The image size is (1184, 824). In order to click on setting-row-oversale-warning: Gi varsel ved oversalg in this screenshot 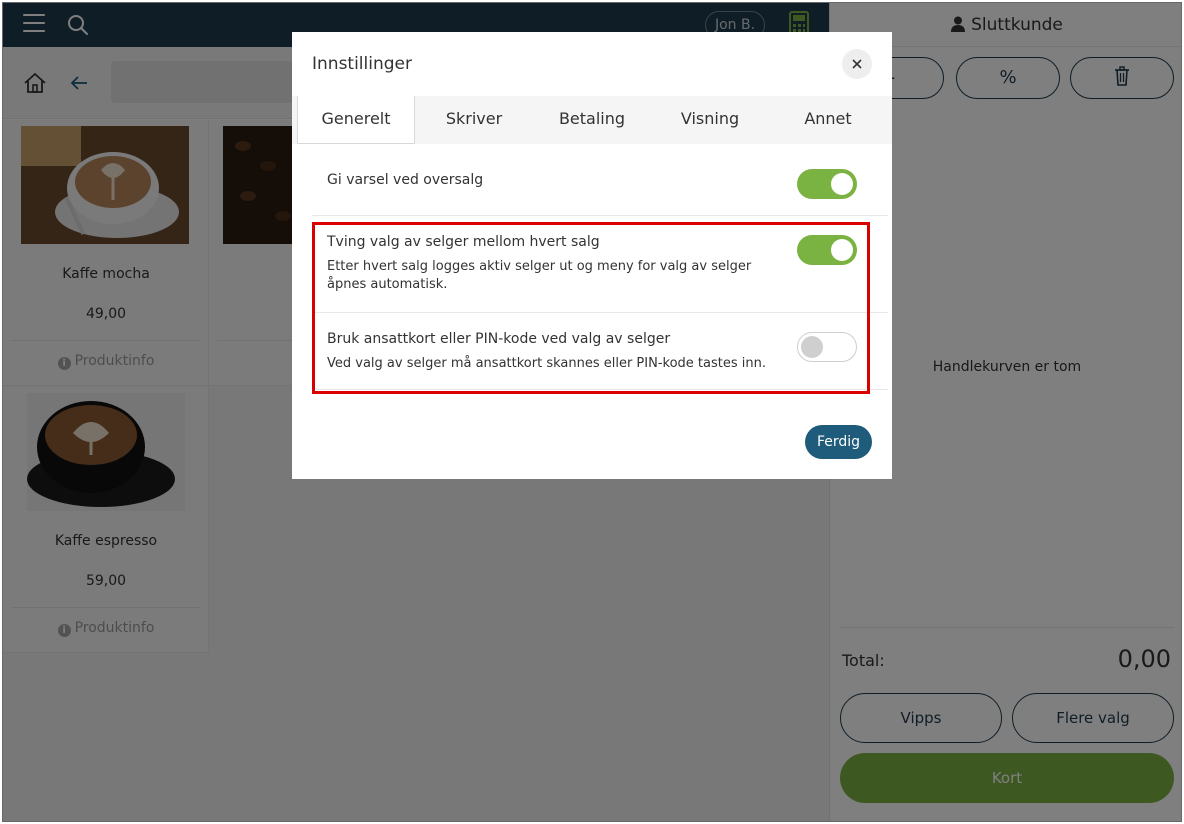, I will do `click(600, 180)`.